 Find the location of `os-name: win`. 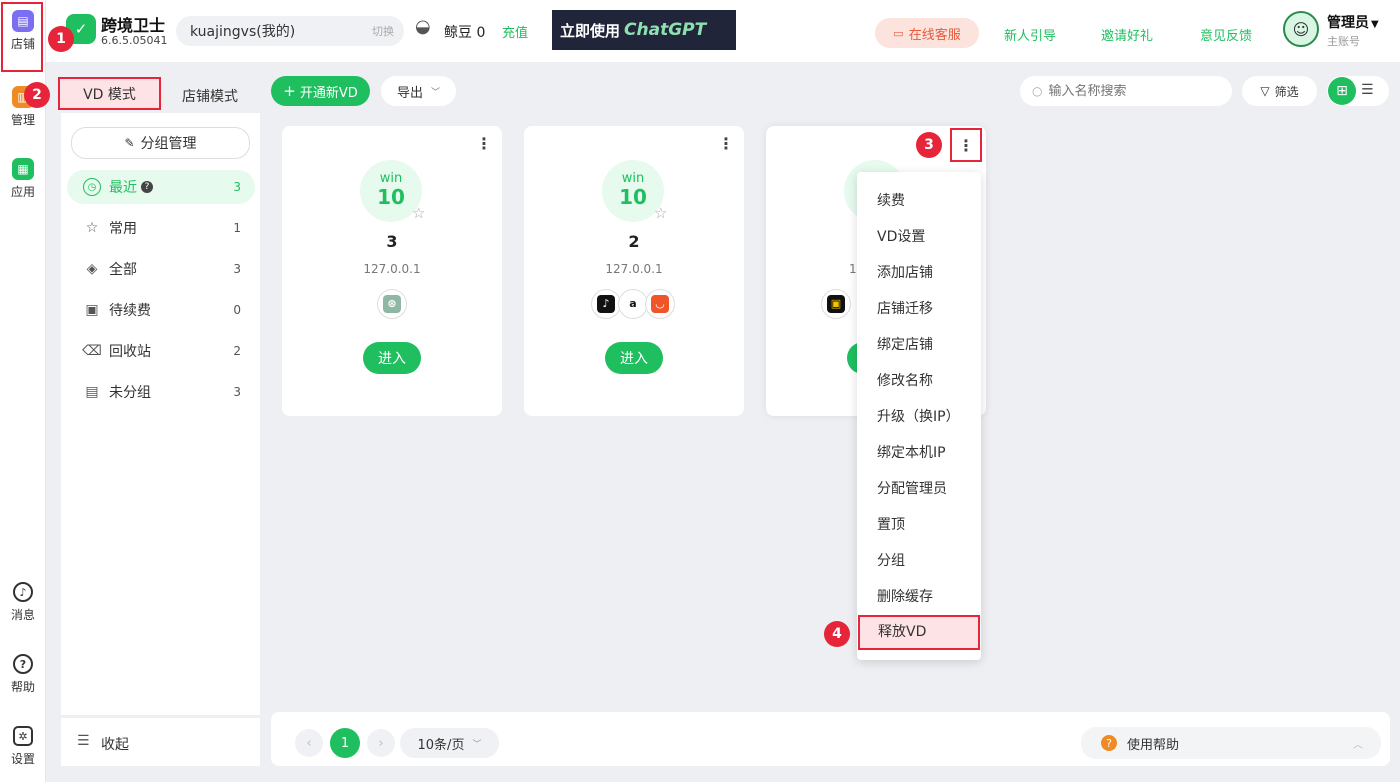

os-name: win is located at coordinates (633, 178).